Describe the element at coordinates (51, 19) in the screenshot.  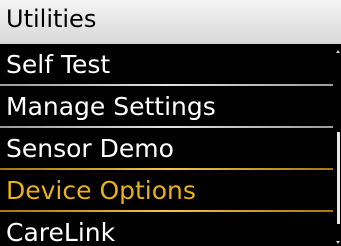
I see `page-title: Utilities` at that location.